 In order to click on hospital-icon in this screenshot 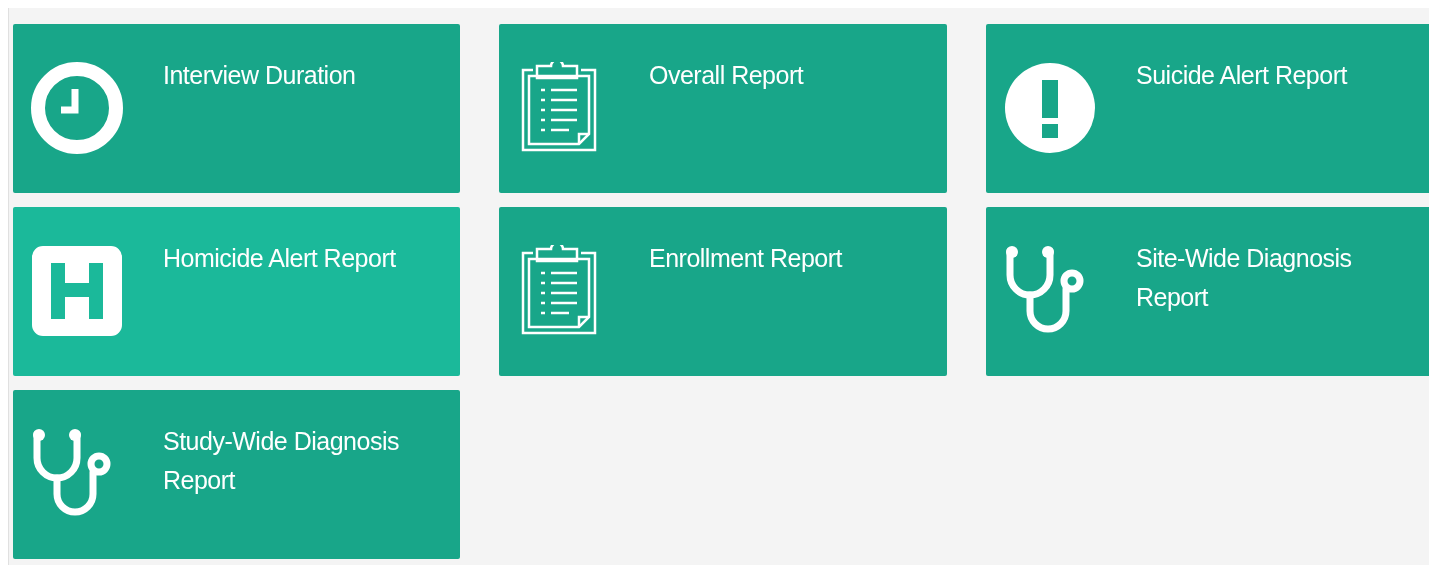, I will do `click(77, 291)`.